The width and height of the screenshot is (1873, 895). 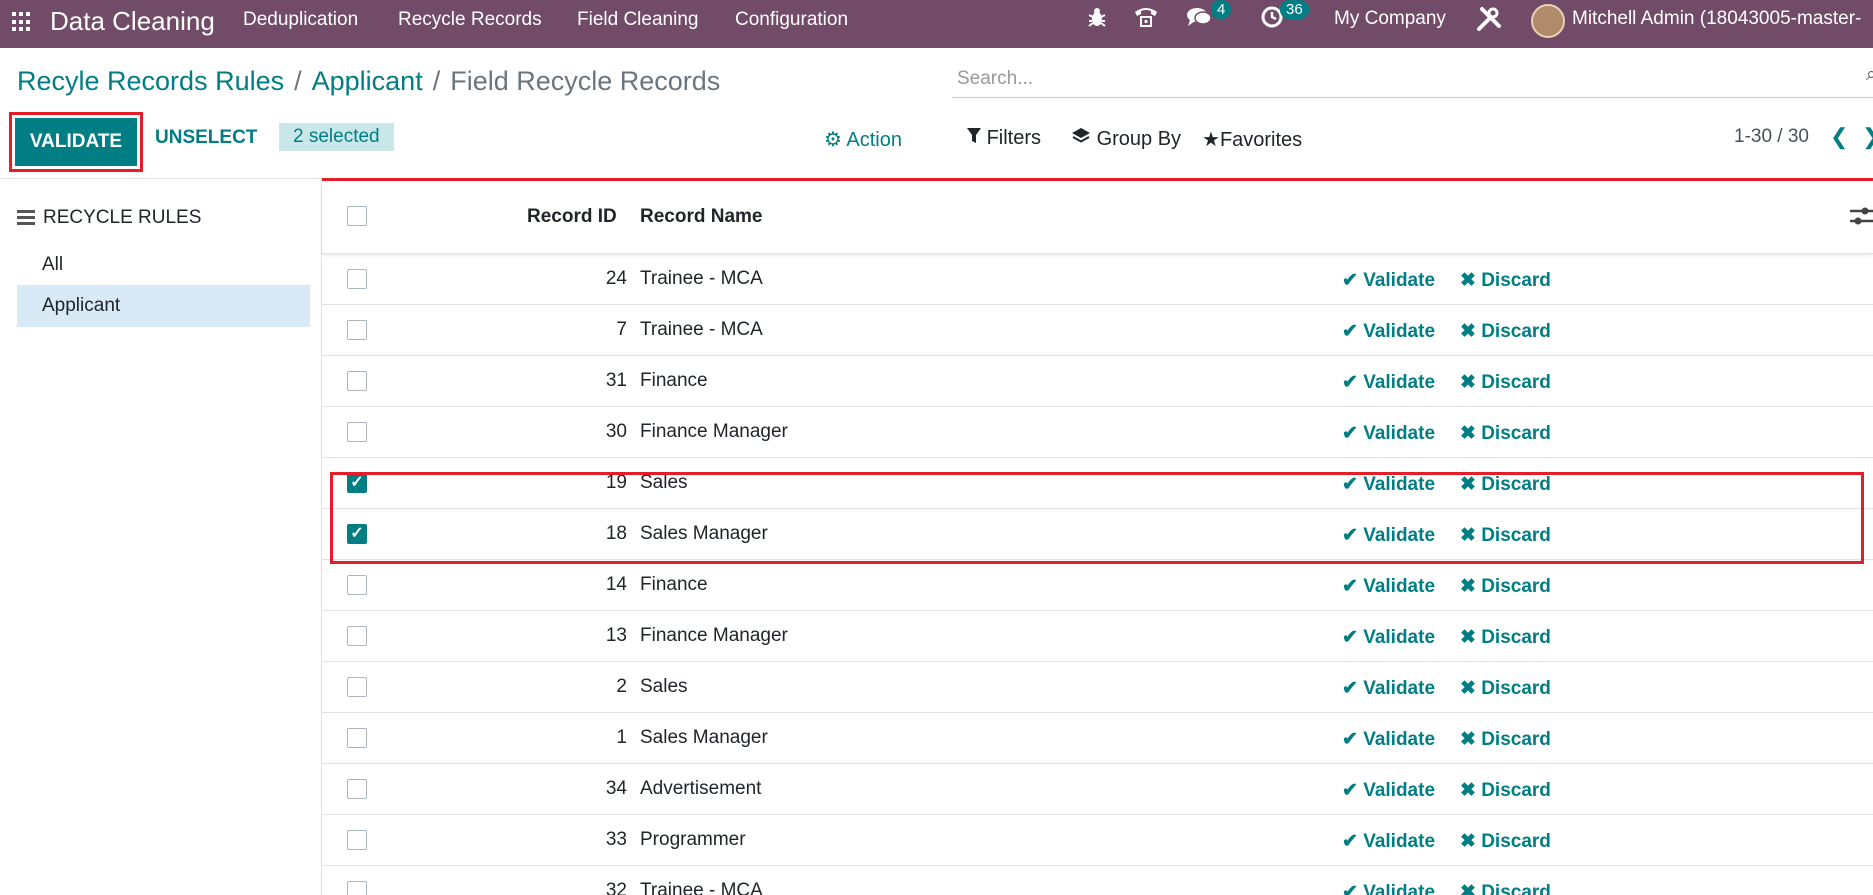 What do you see at coordinates (1084, 139) in the screenshot?
I see `layers-icon` at bounding box center [1084, 139].